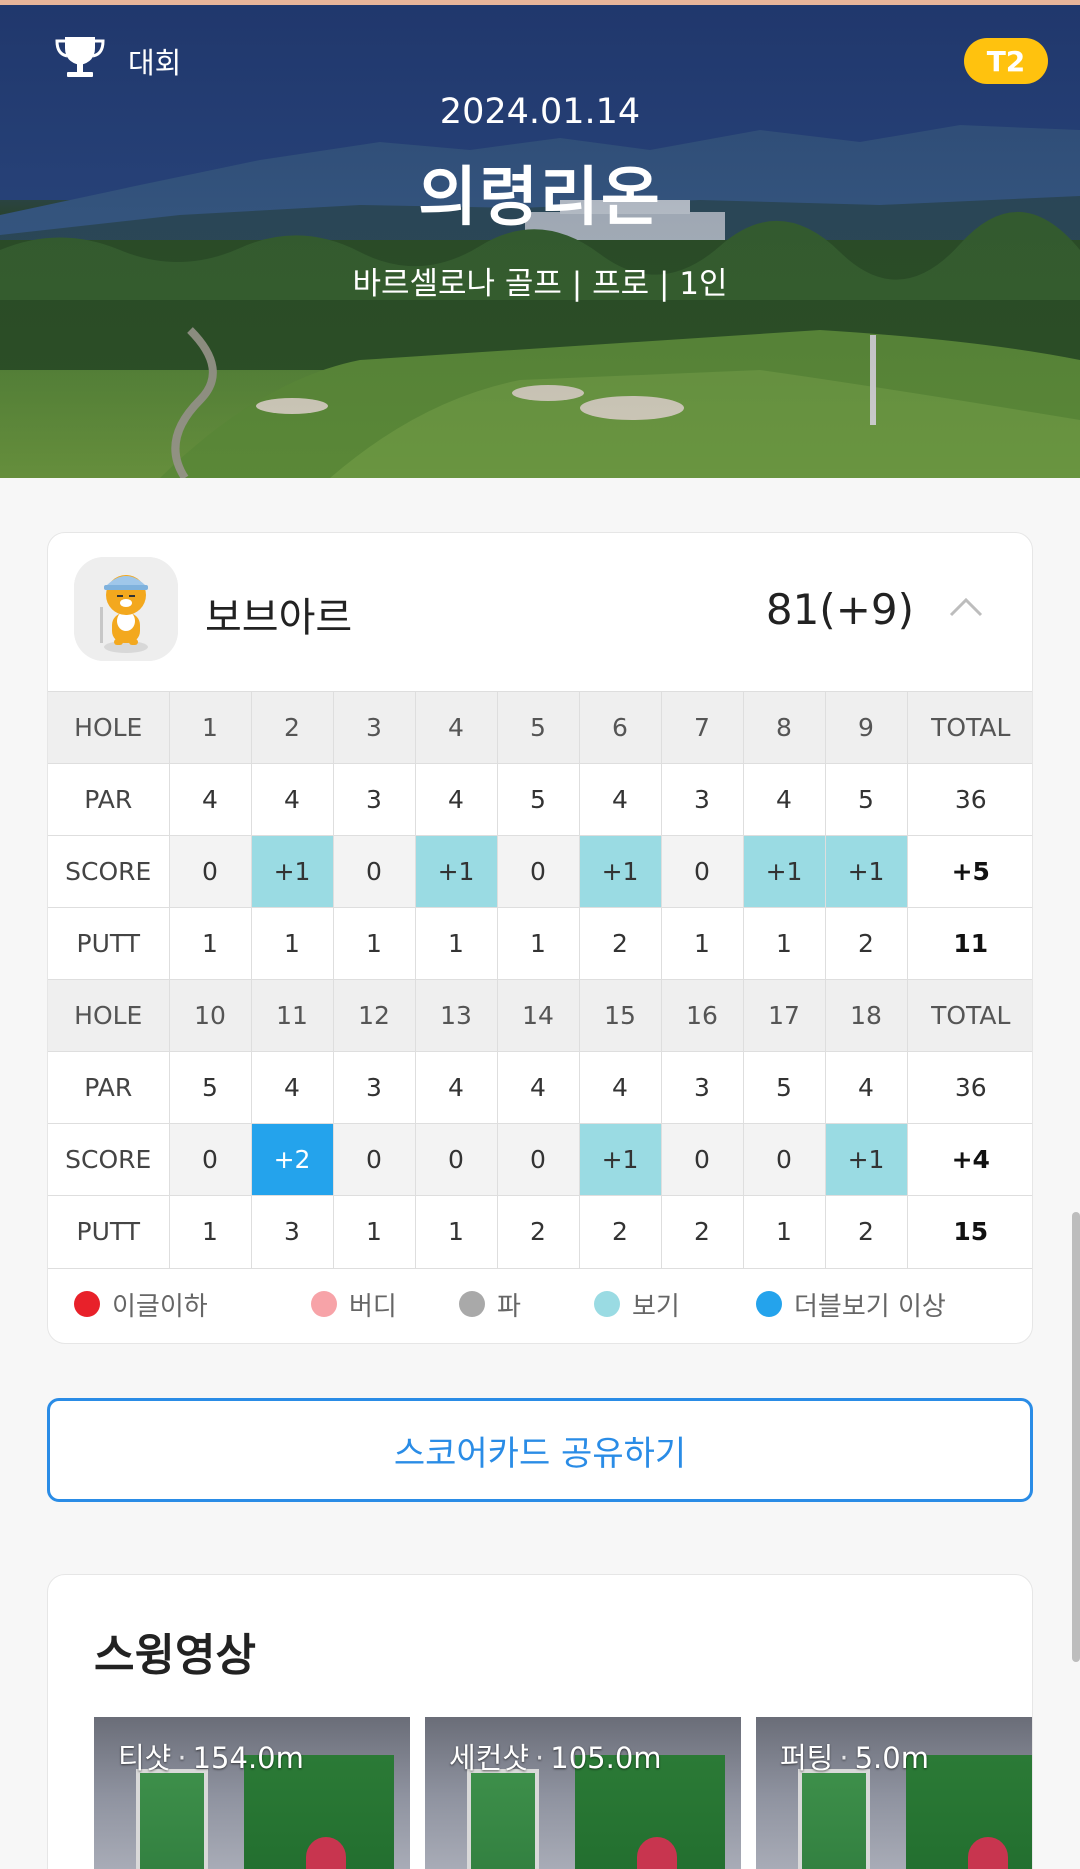  Describe the element at coordinates (540, 112) in the screenshot. I see `round-date: 2024.01.14` at that location.